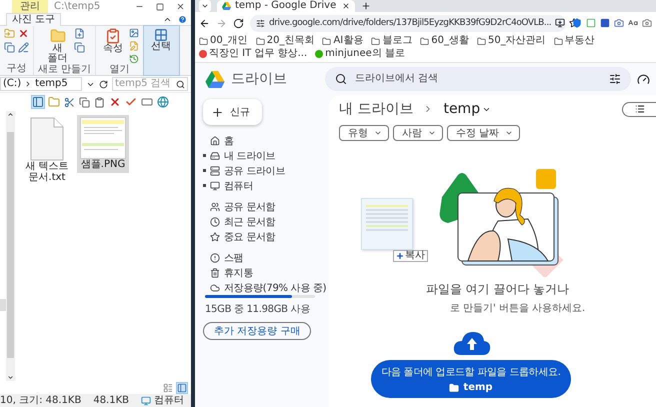  I want to click on new-folder-button: 새 폴더, so click(57, 46).